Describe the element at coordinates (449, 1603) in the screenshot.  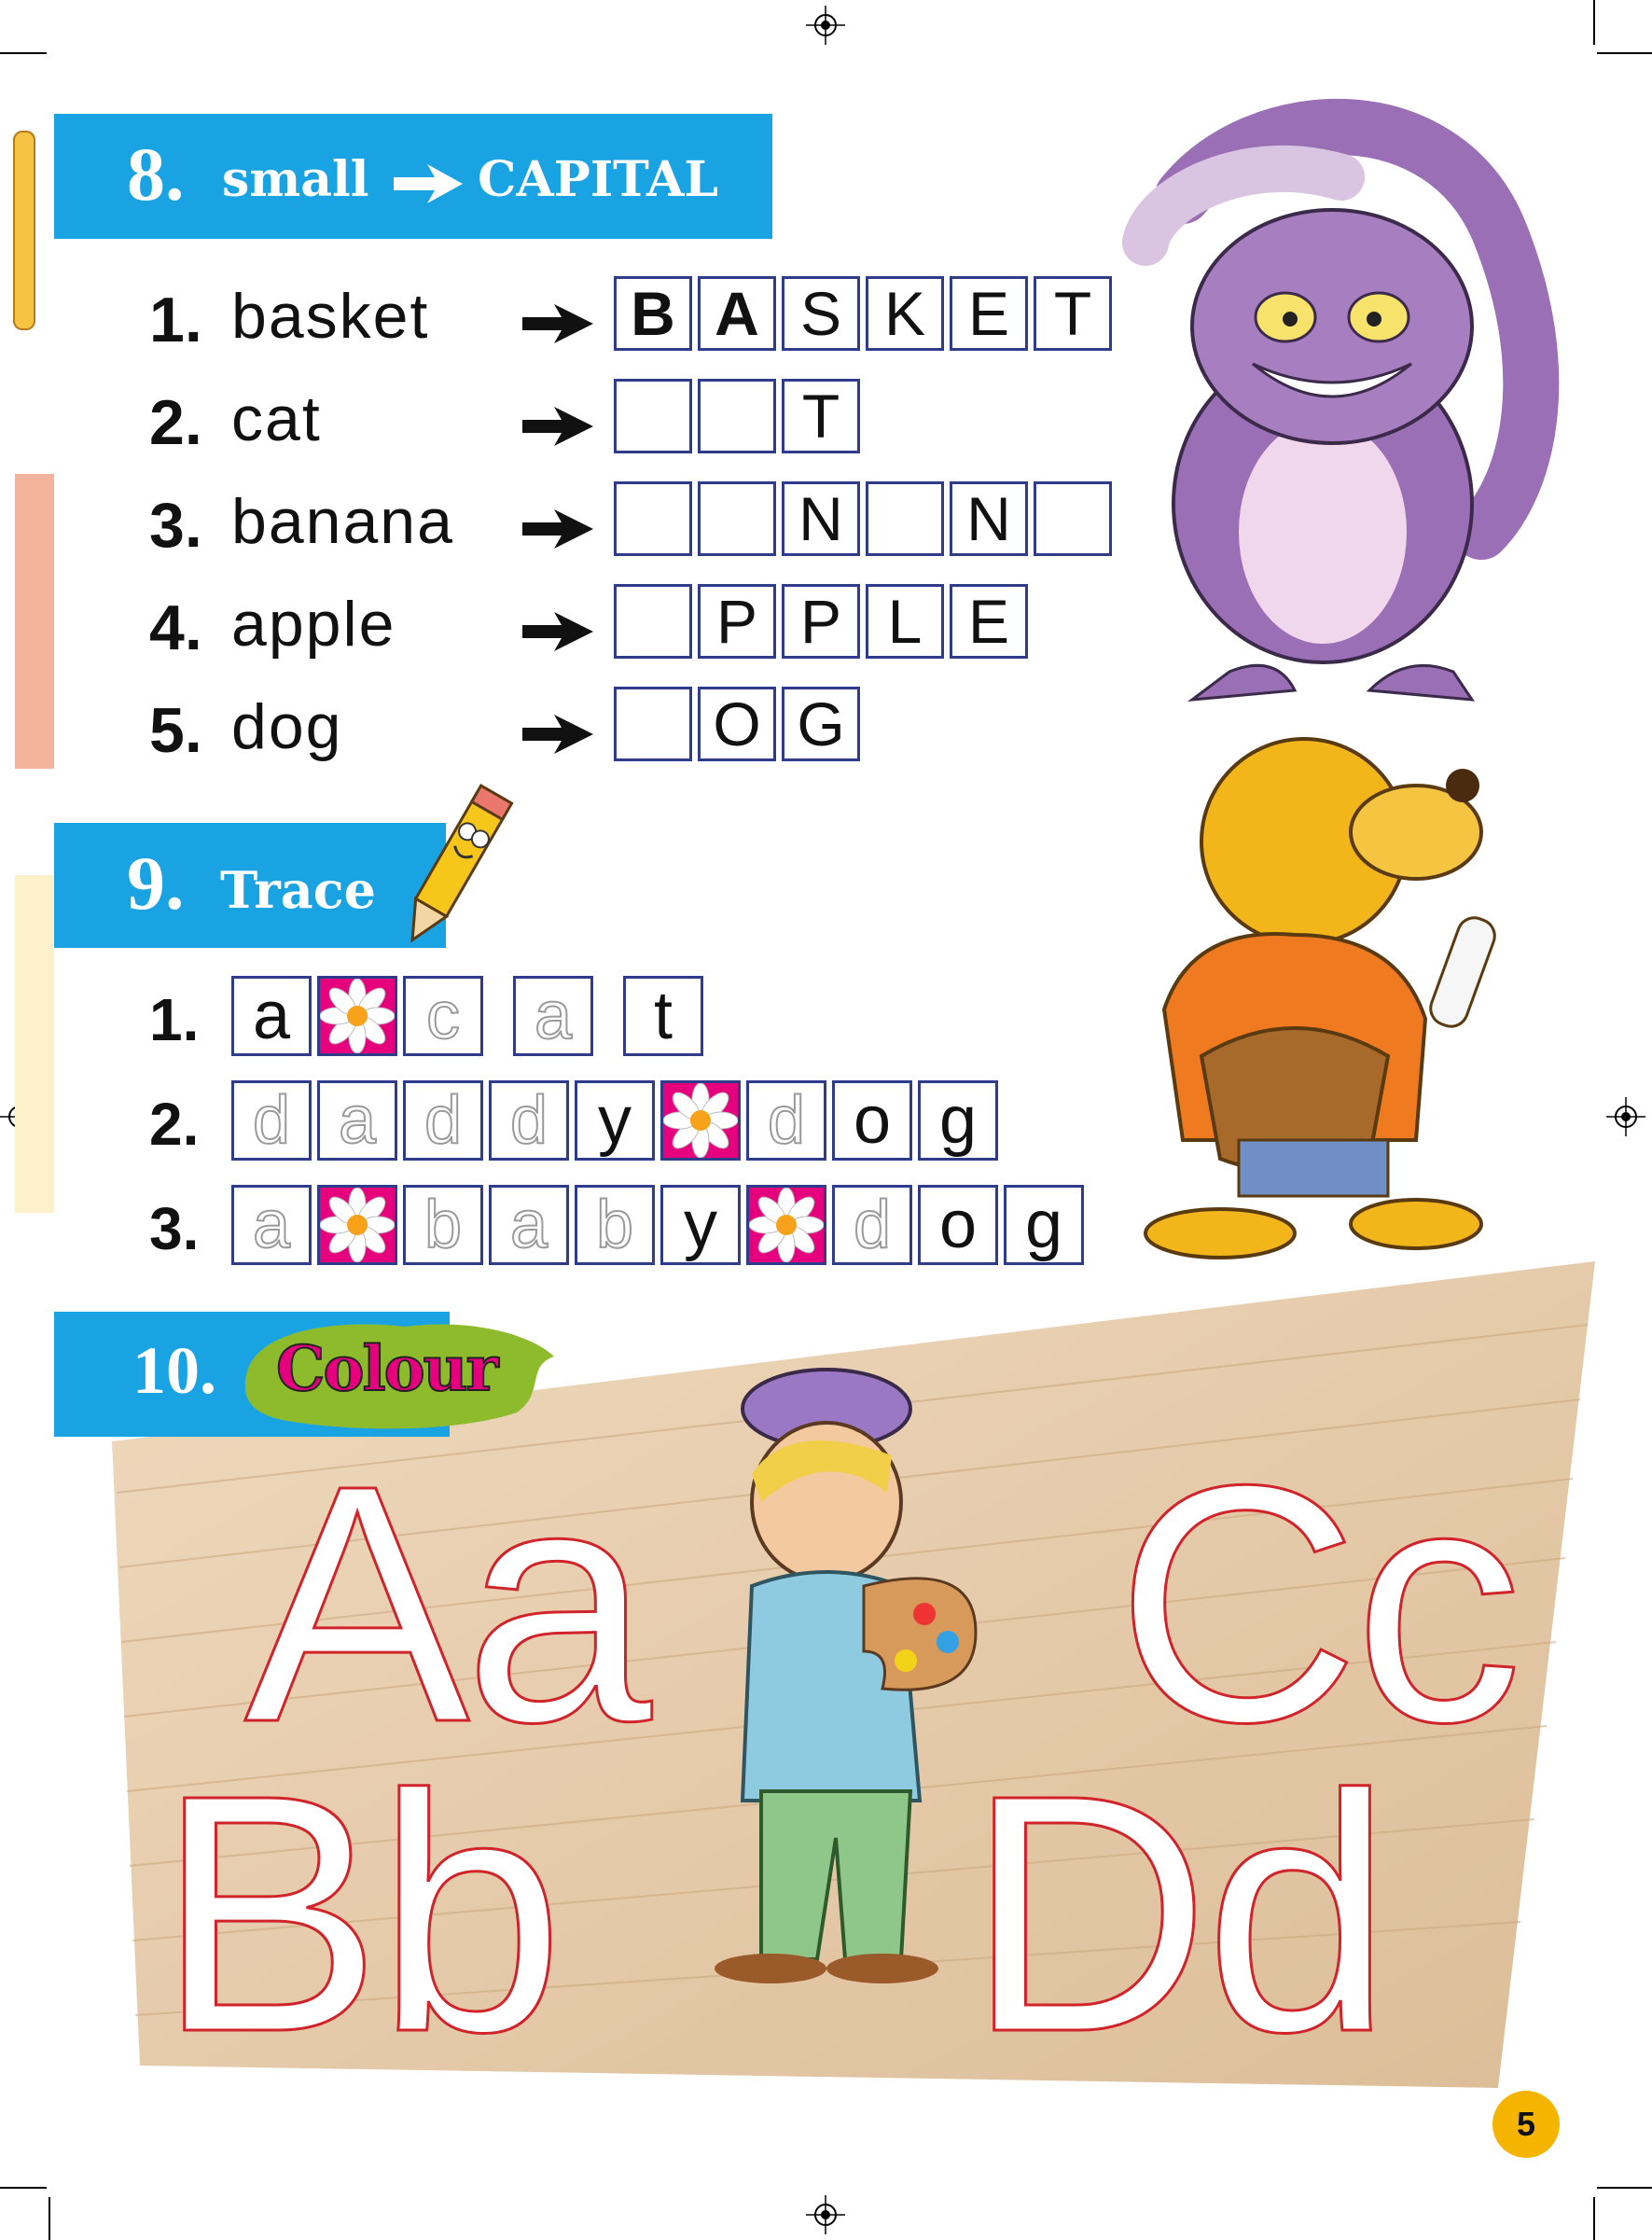
I see `trace-letters-aa: Aa` at that location.